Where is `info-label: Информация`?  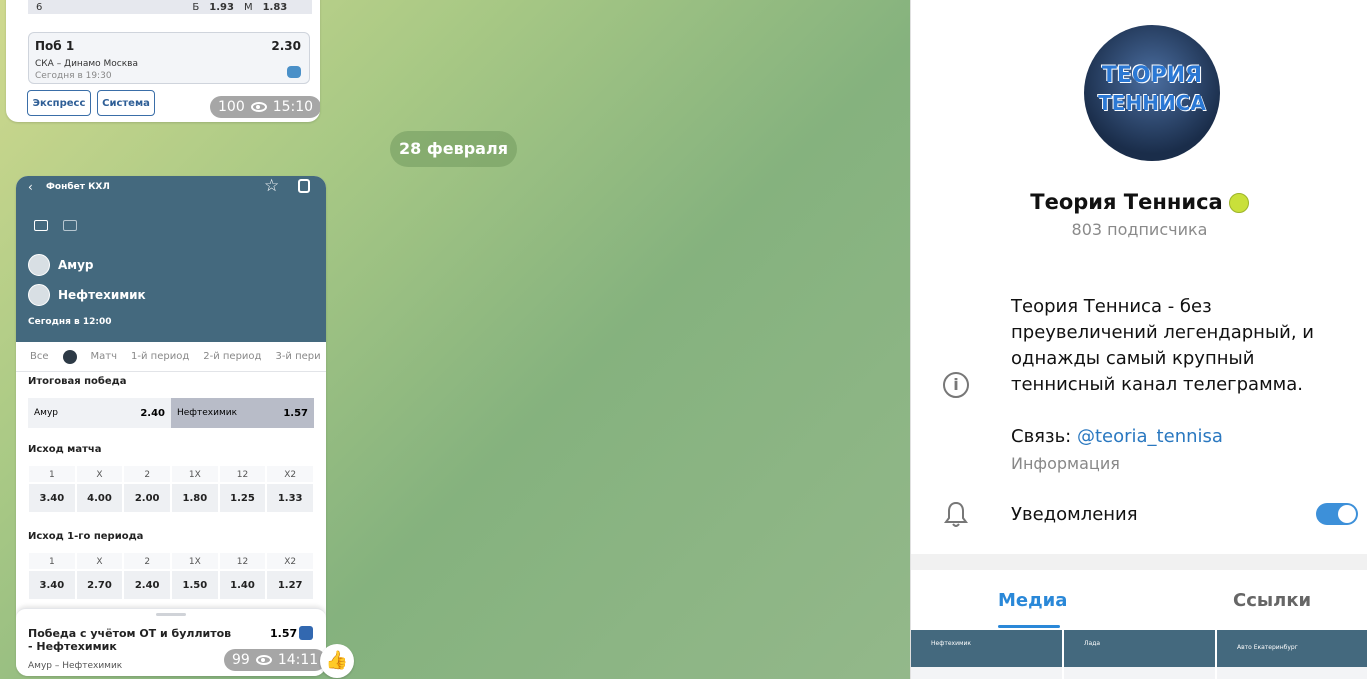
info-label: Информация is located at coordinates (1065, 463).